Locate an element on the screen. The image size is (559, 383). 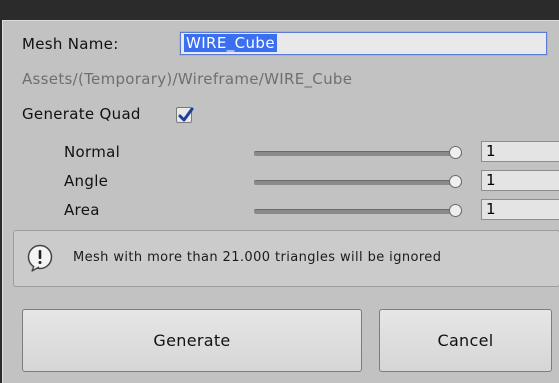
area-slider is located at coordinates (358, 210).